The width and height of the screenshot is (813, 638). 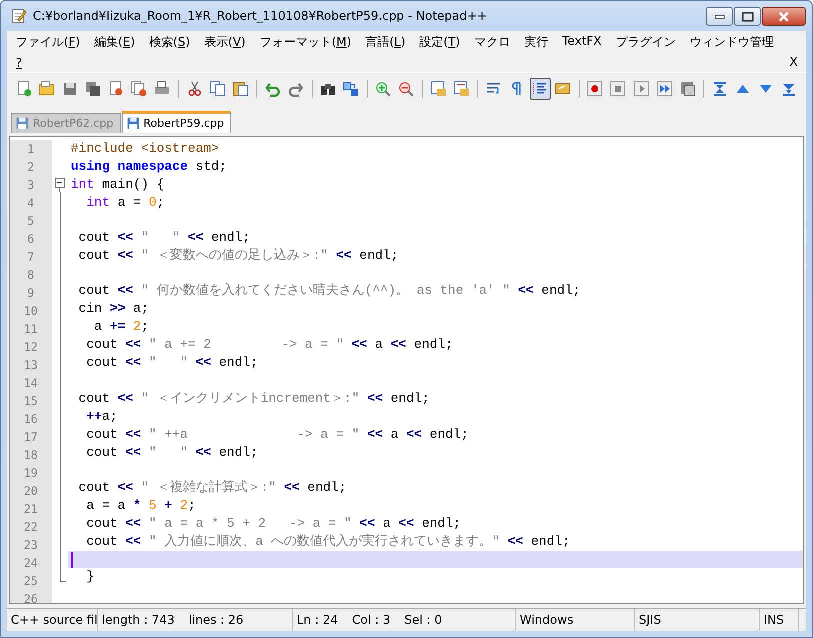 I want to click on maximize-icon, so click(x=748, y=17).